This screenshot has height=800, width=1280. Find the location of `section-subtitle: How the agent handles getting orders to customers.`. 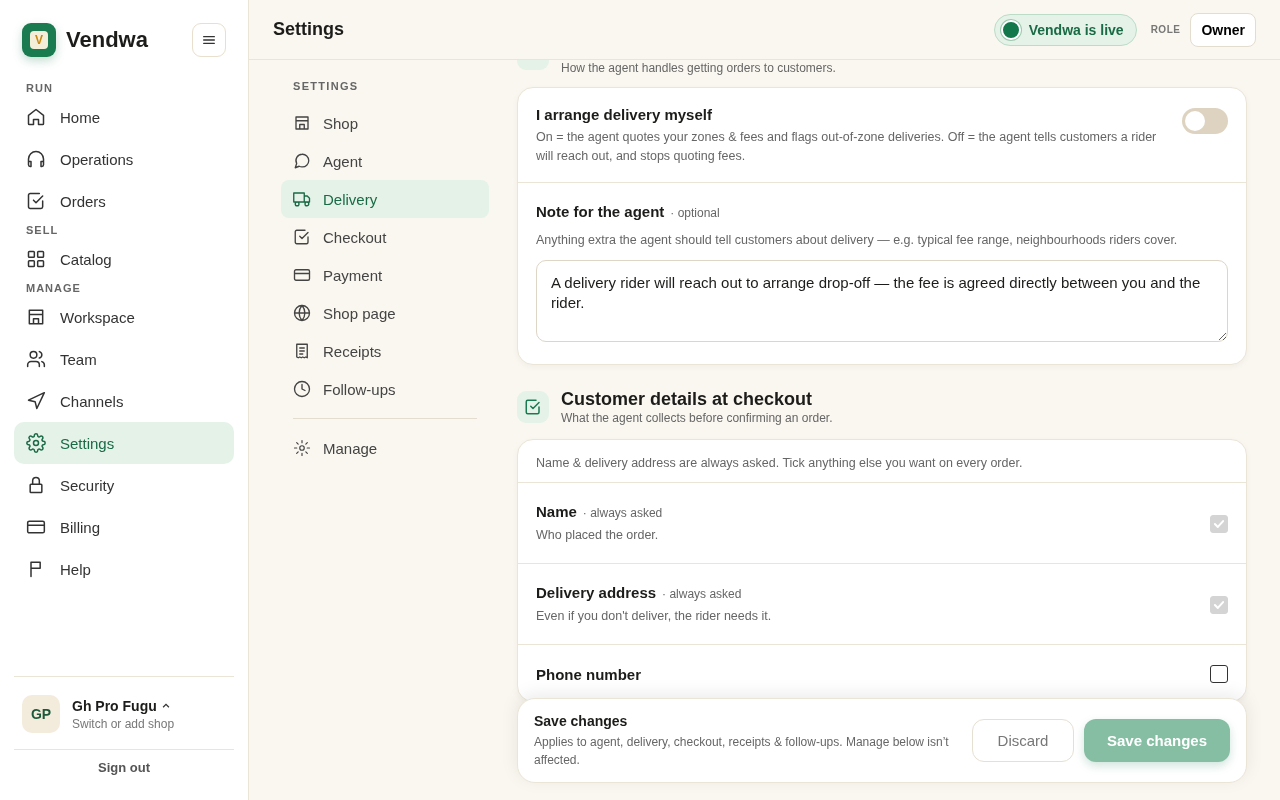

section-subtitle: How the agent handles getting orders to customers. is located at coordinates (698, 68).